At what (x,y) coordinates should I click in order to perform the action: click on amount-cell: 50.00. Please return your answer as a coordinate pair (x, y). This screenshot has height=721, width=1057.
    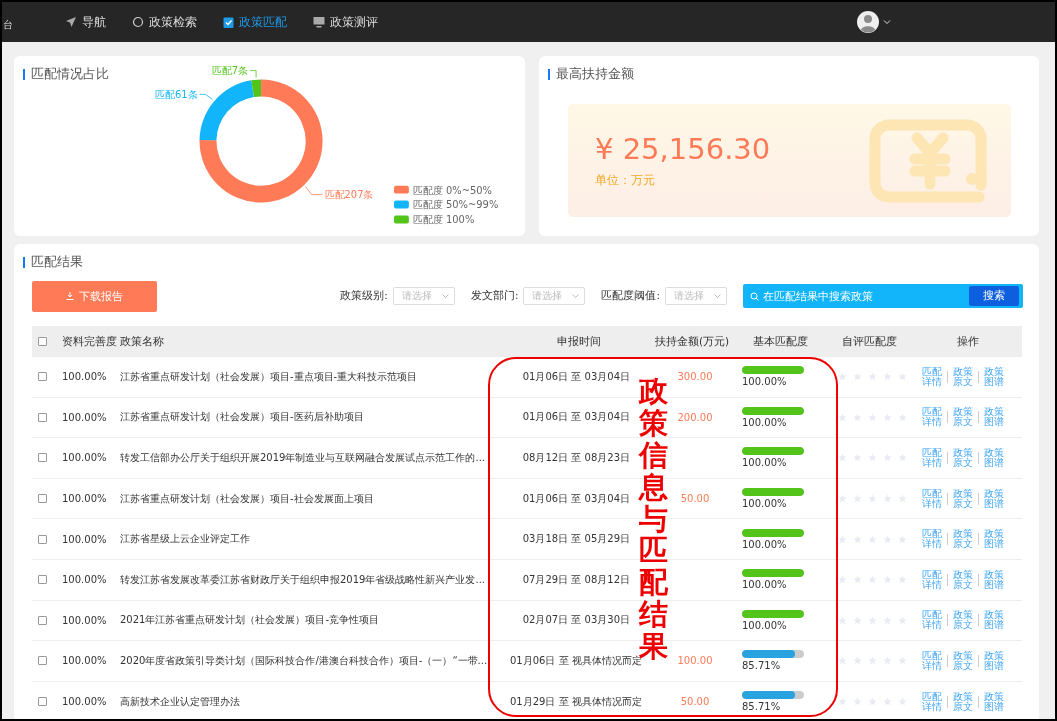
    Looking at the image, I should click on (695, 499).